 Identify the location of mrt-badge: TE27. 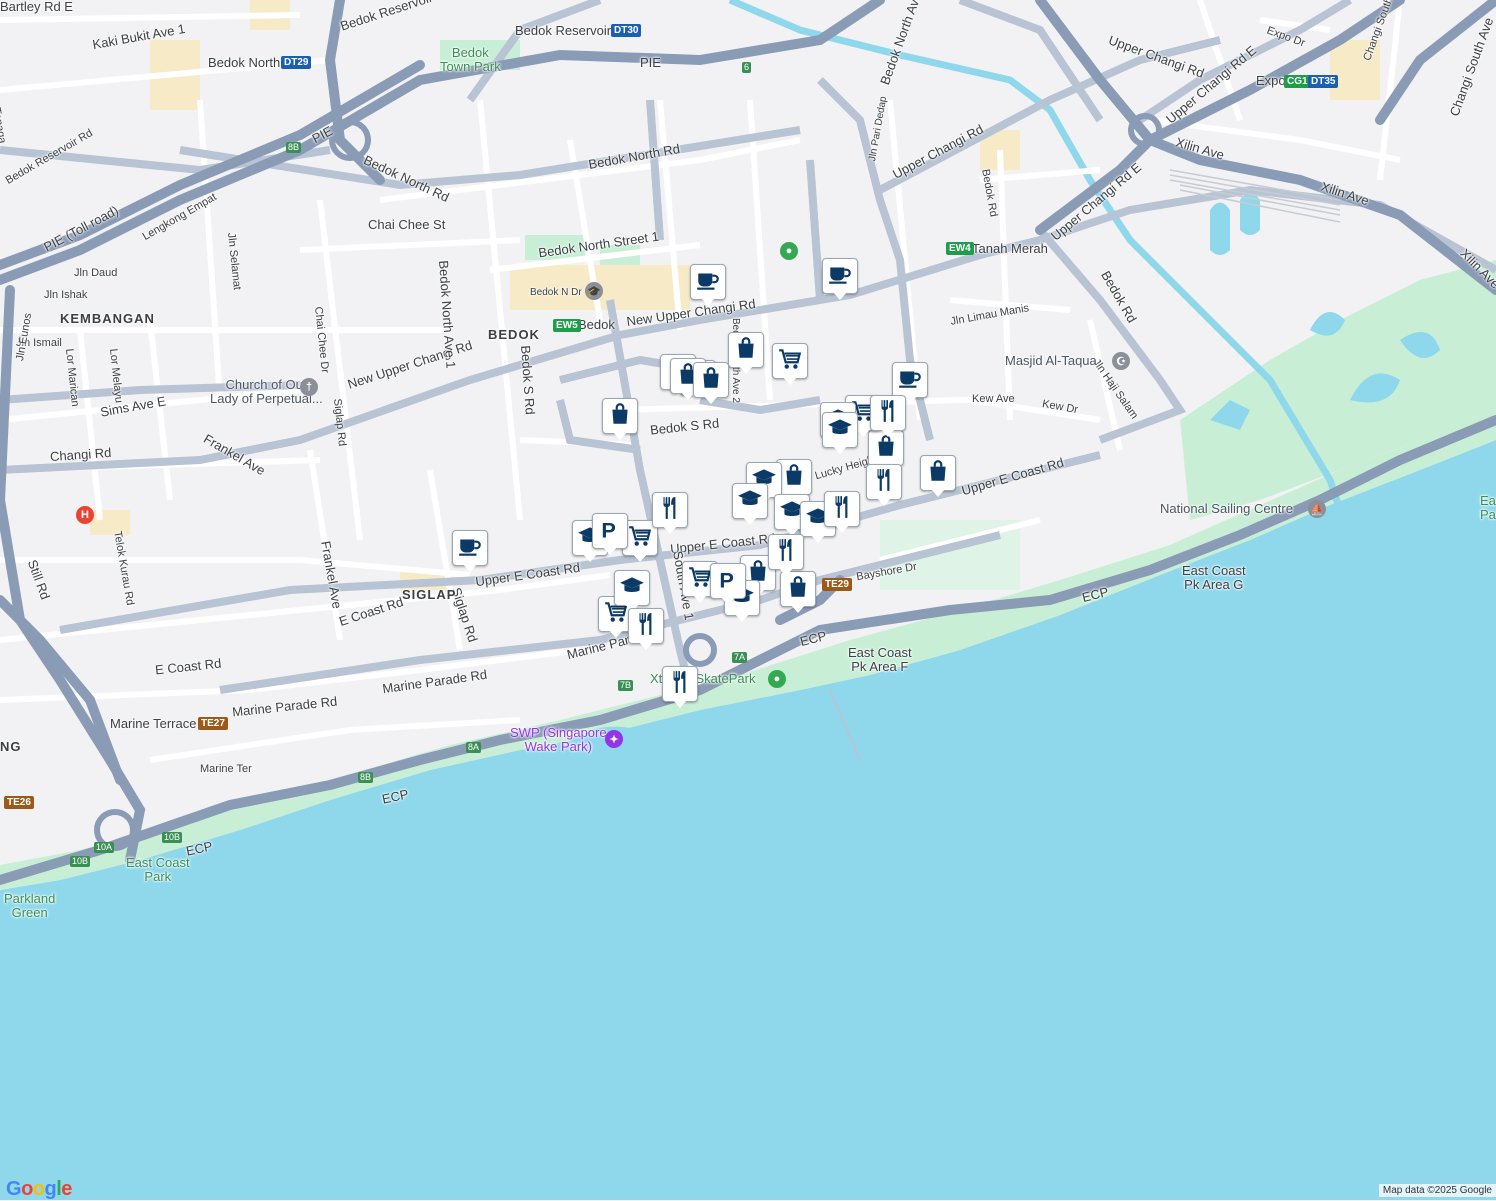
(213, 723).